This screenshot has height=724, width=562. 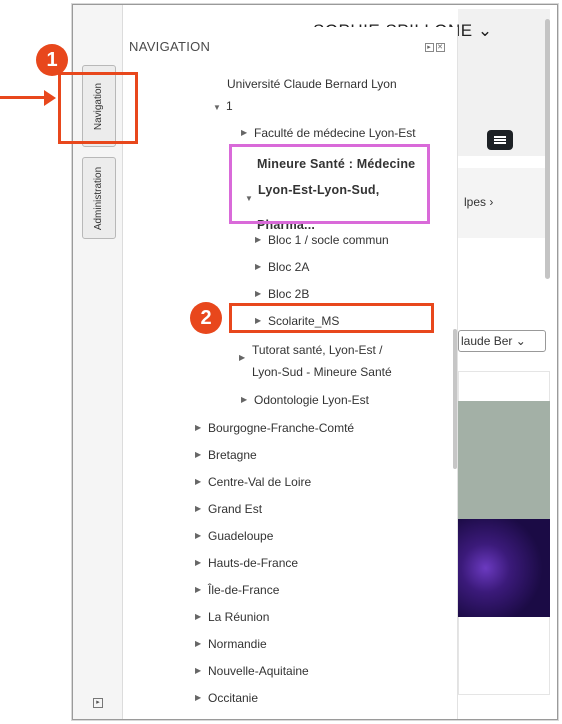 What do you see at coordinates (502, 341) in the screenshot?
I see `course-select: laude Ber ⌄` at bounding box center [502, 341].